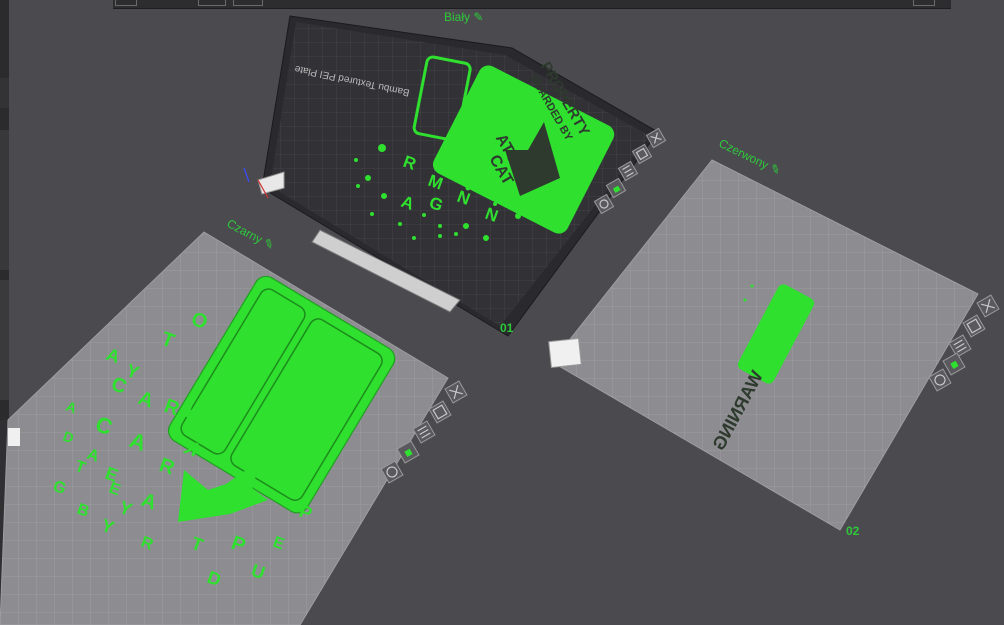  What do you see at coordinates (974, 326) in the screenshot?
I see `arrange-icon` at bounding box center [974, 326].